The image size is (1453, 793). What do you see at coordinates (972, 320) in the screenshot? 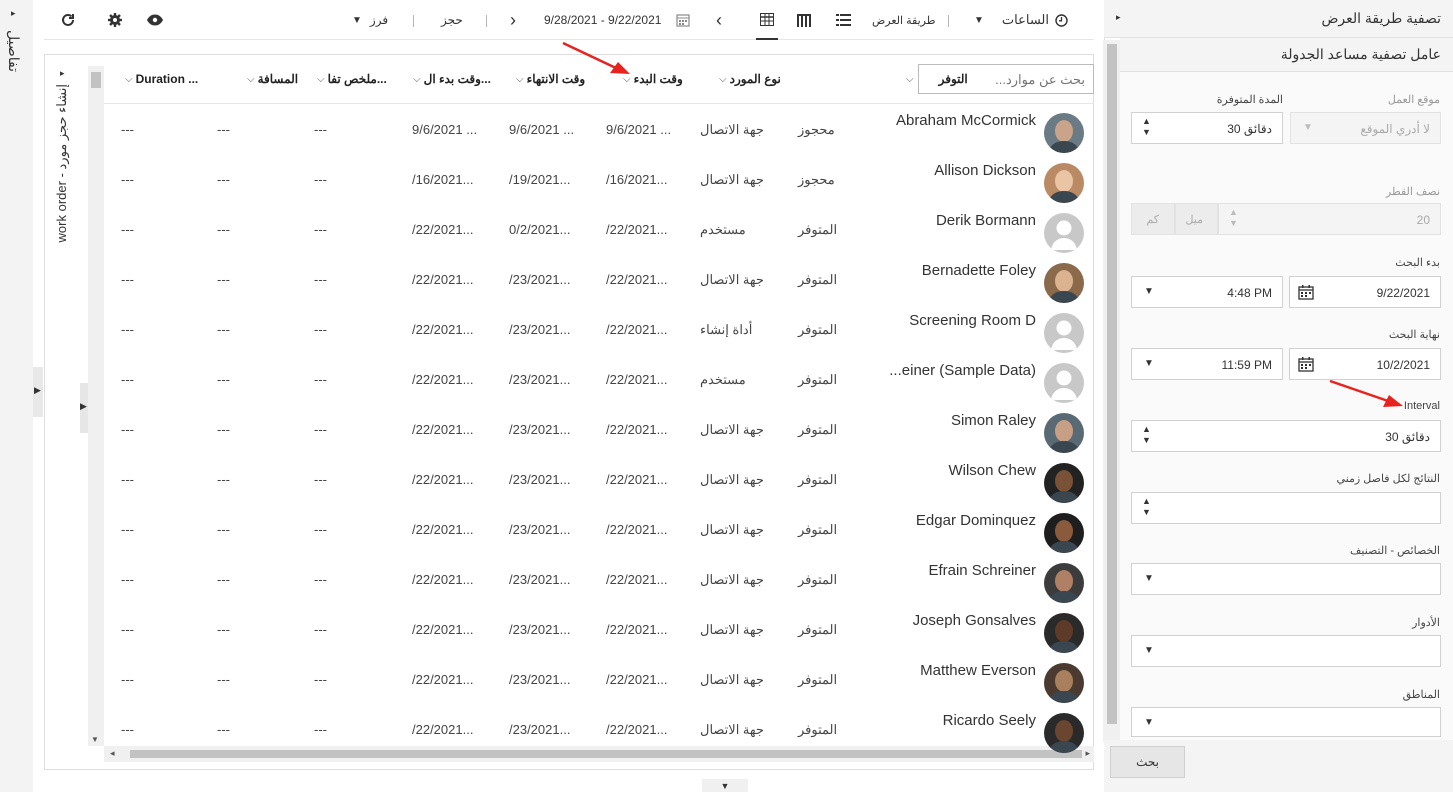
I see `resource-name: Screening Room D` at bounding box center [972, 320].